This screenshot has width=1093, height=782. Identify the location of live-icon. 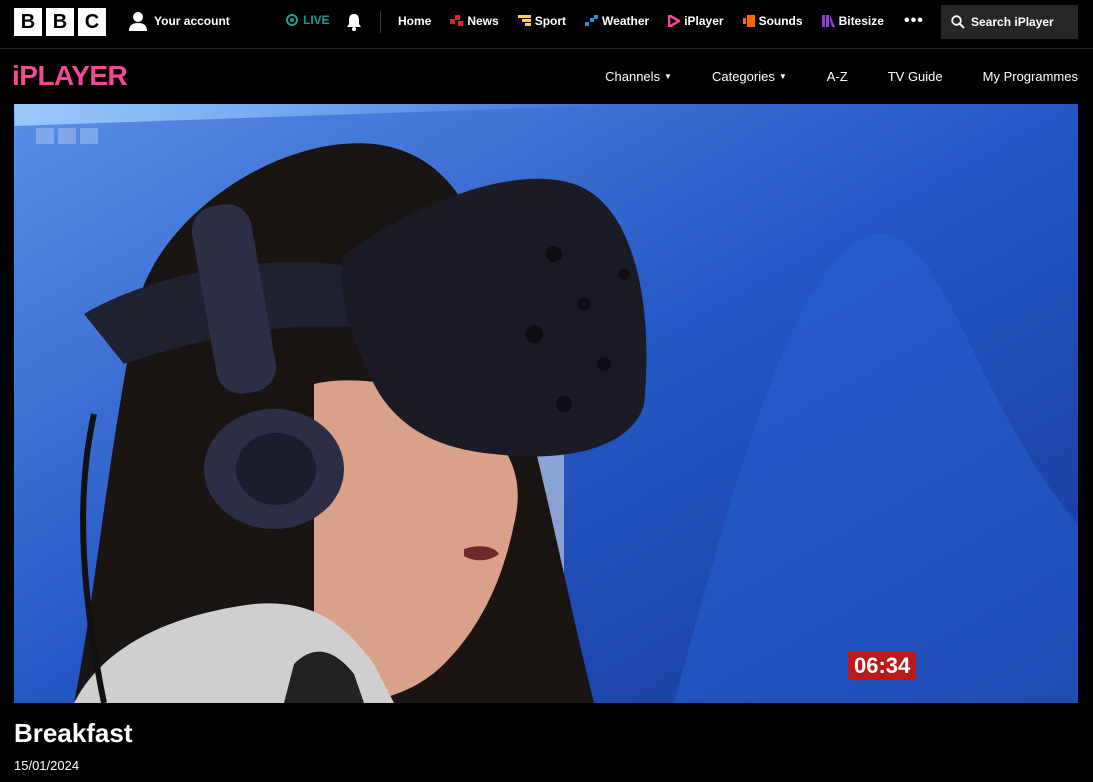
(292, 20).